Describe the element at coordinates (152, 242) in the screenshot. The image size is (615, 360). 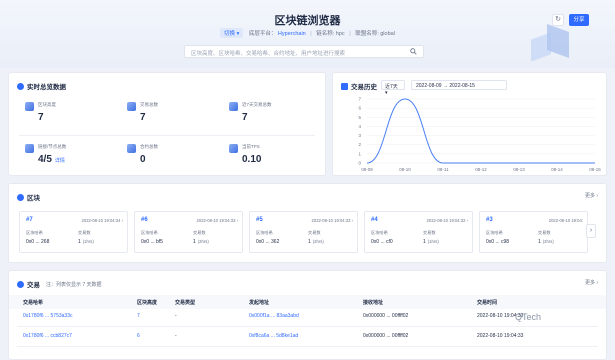
I see `block-hash: 0x0 ... bf5` at that location.